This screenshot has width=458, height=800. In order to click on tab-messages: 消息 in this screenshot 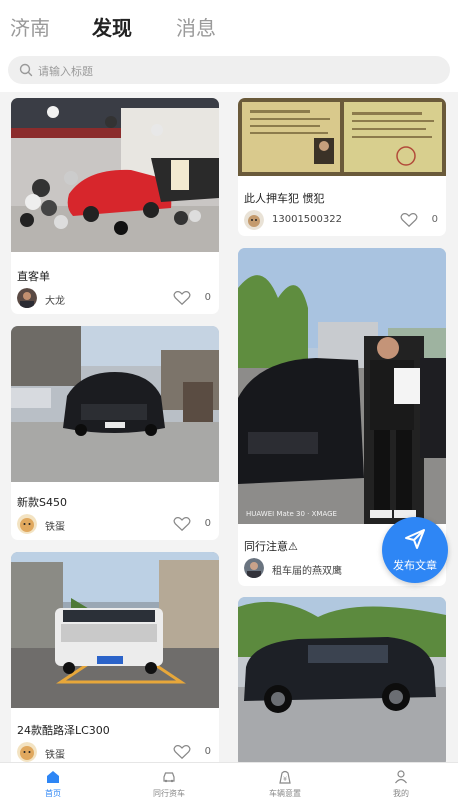, I will do `click(196, 26)`.